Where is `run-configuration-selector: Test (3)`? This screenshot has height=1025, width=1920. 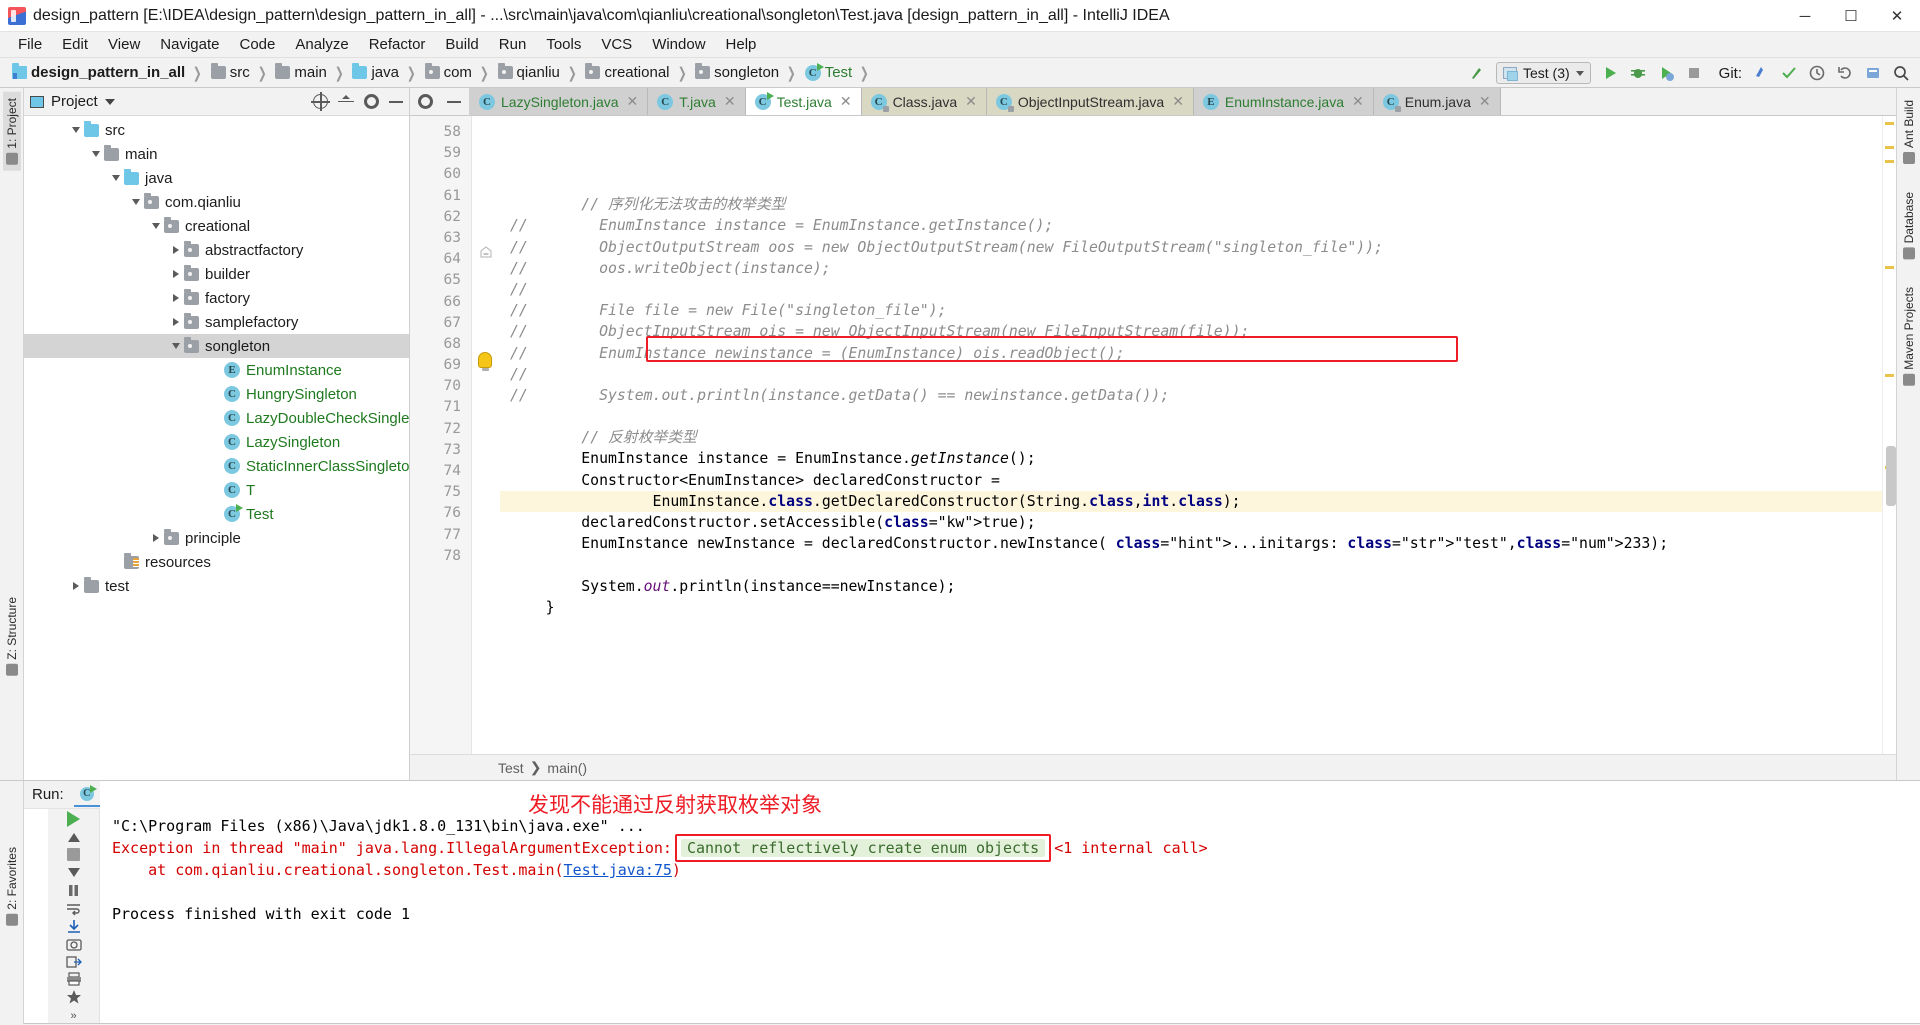
run-configuration-selector: Test (3) is located at coordinates (1543, 73).